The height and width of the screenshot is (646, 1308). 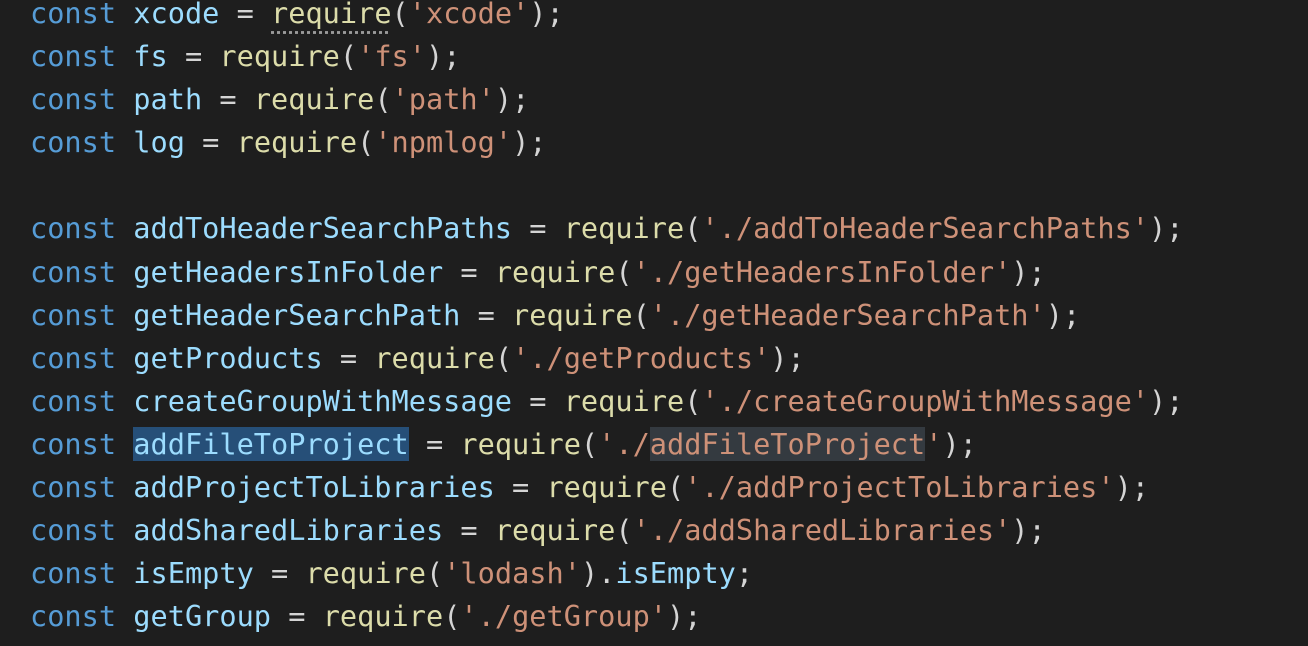 I want to click on code-line: const getGroup = require('./getGroup');, so click(x=606, y=616).